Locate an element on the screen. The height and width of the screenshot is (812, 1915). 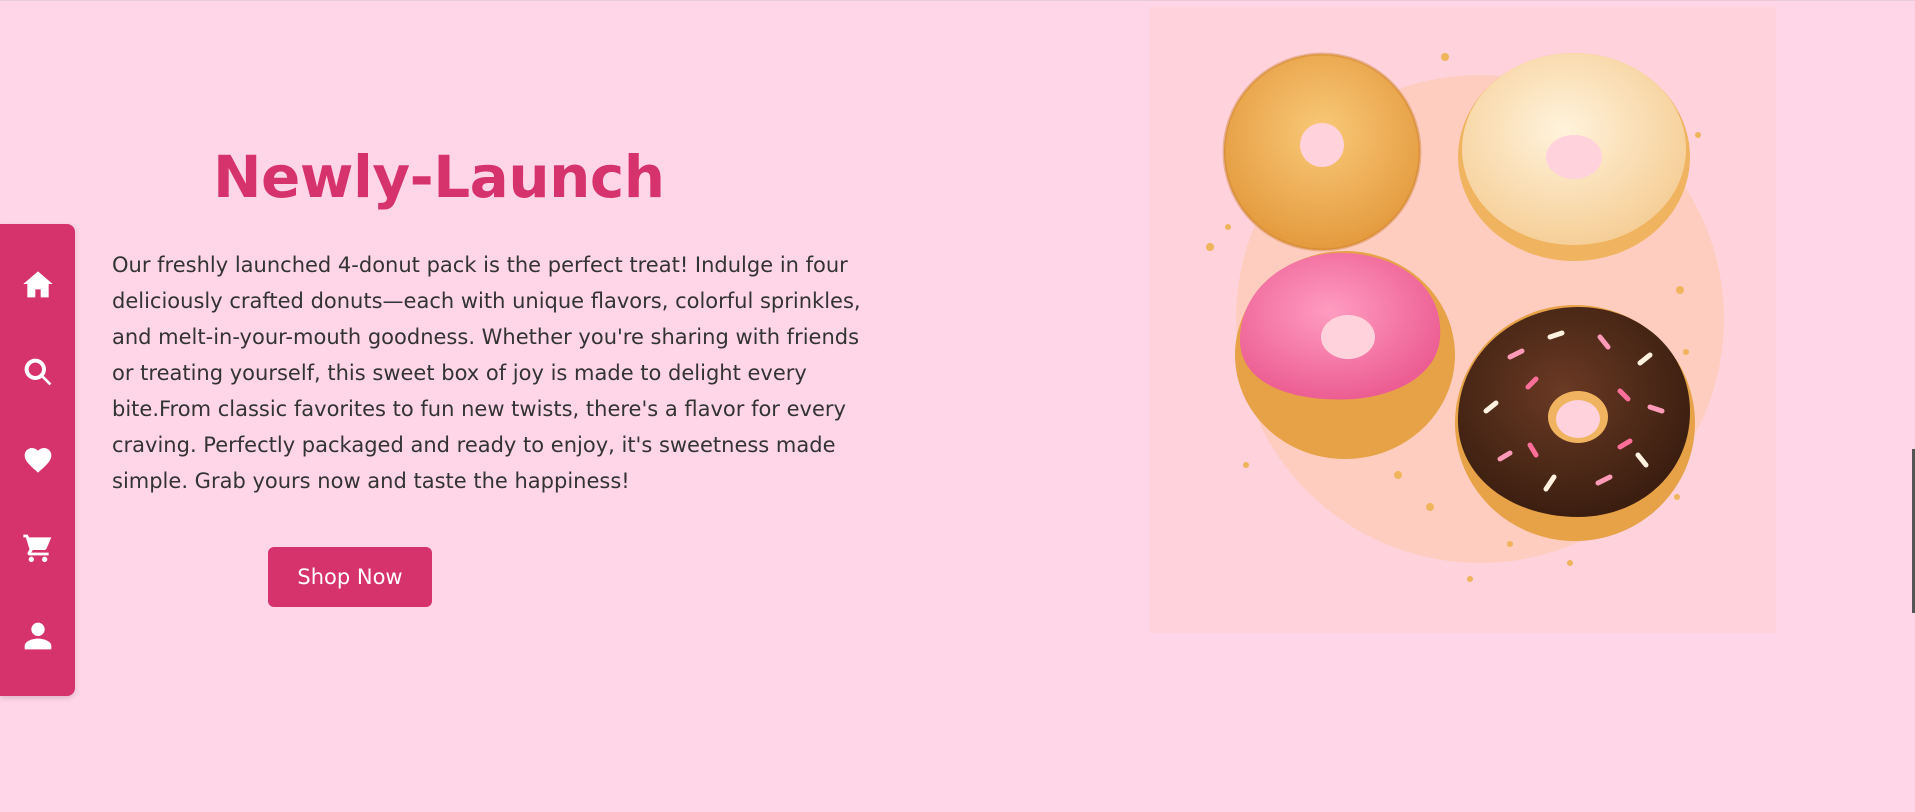
search-icon is located at coordinates (37, 372).